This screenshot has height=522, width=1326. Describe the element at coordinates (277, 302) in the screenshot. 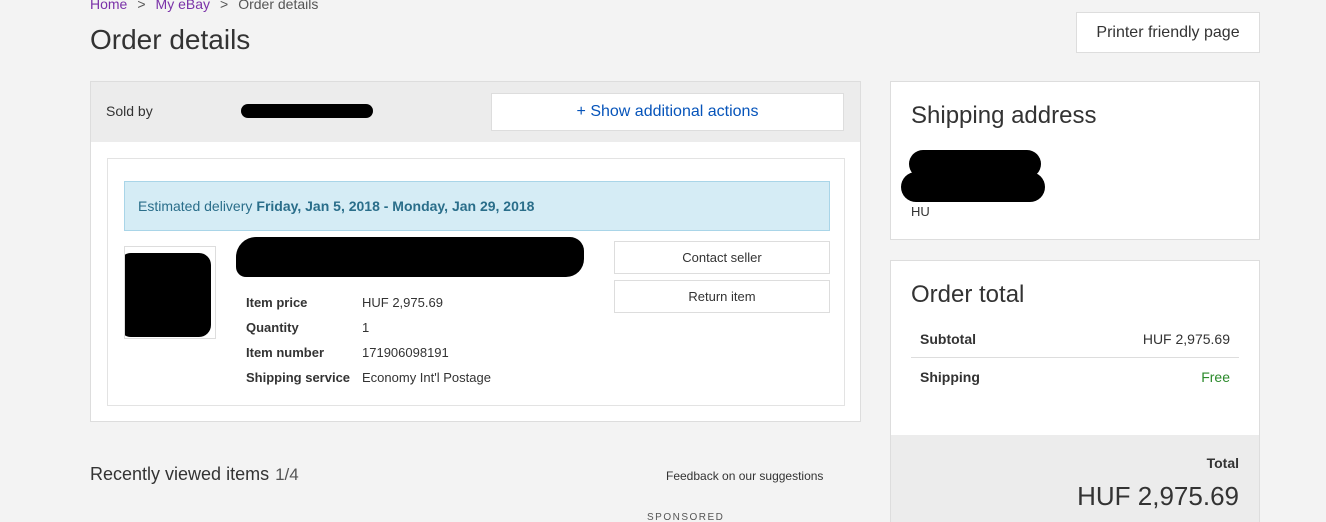

I see `detail-label: Item price` at that location.